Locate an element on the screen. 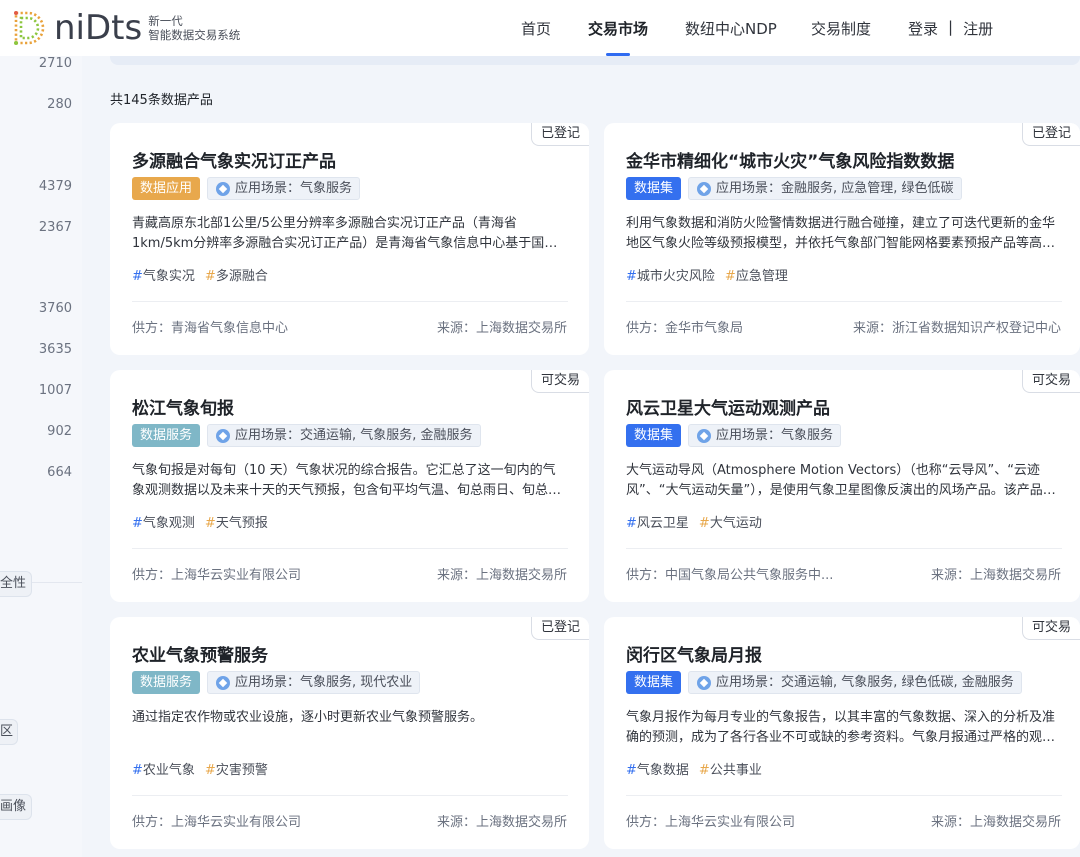 The height and width of the screenshot is (857, 1080). keyword-tag: #气象数据 is located at coordinates (657, 768).